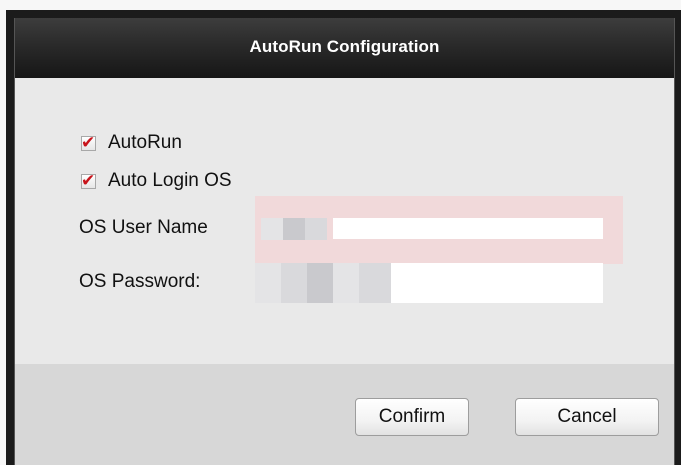  I want to click on cancel-button: Cancel, so click(587, 417).